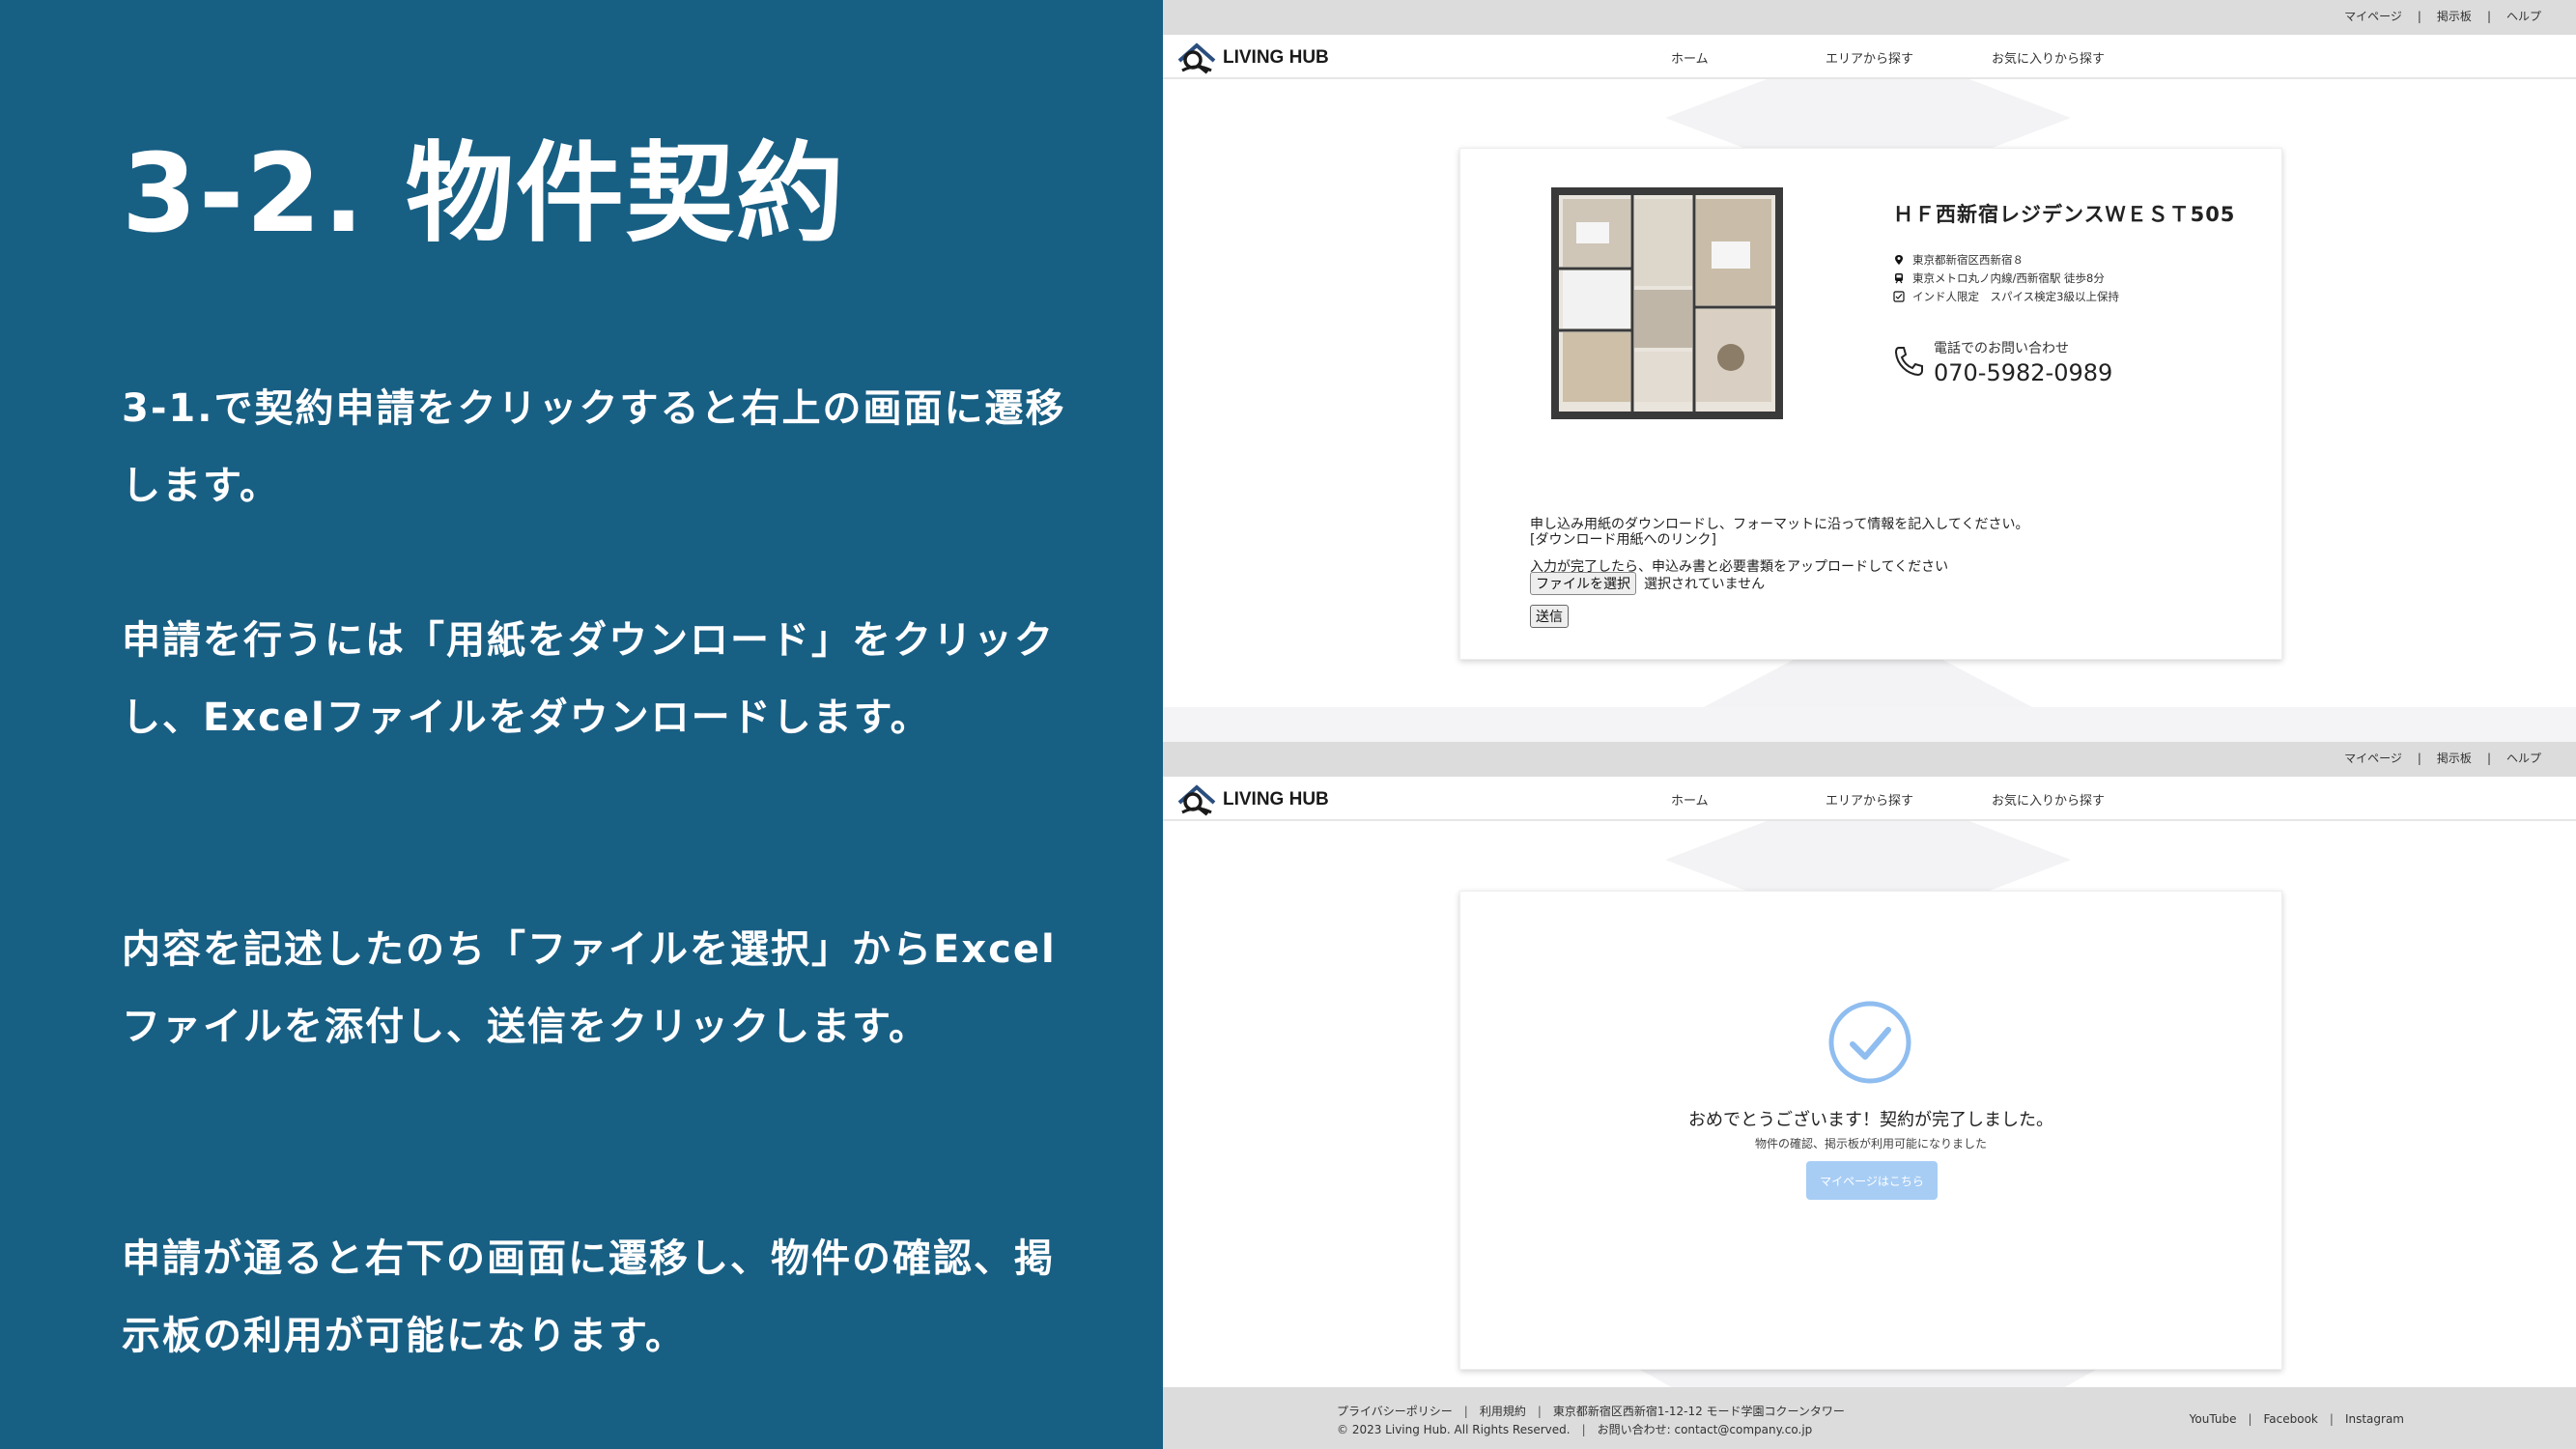 The image size is (2576, 1449). What do you see at coordinates (1869, 1042) in the screenshot?
I see `check-circle-icon` at bounding box center [1869, 1042].